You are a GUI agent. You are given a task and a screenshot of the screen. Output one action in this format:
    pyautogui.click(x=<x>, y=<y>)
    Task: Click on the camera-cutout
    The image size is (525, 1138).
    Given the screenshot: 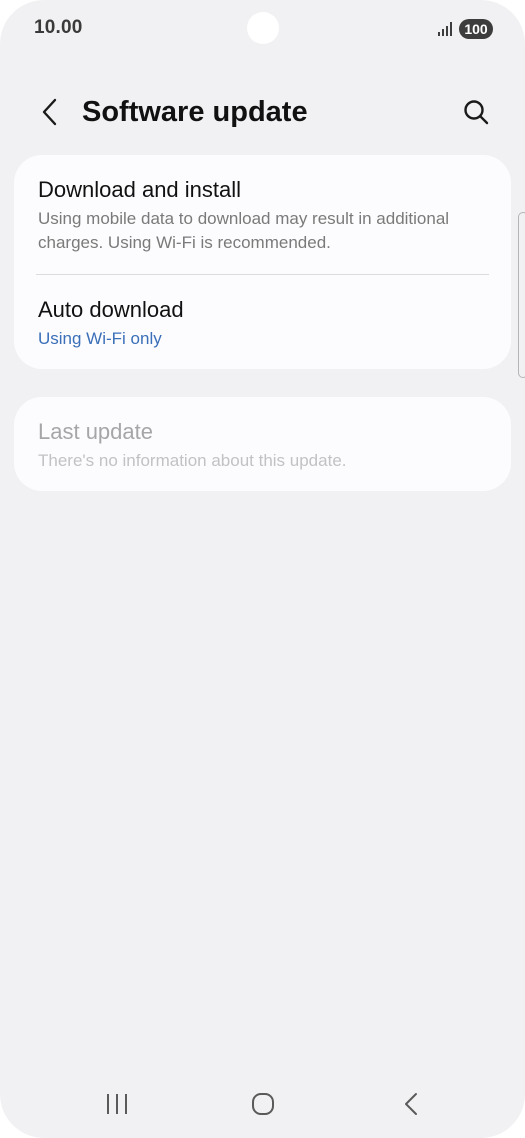 What is the action you would take?
    pyautogui.click(x=263, y=28)
    